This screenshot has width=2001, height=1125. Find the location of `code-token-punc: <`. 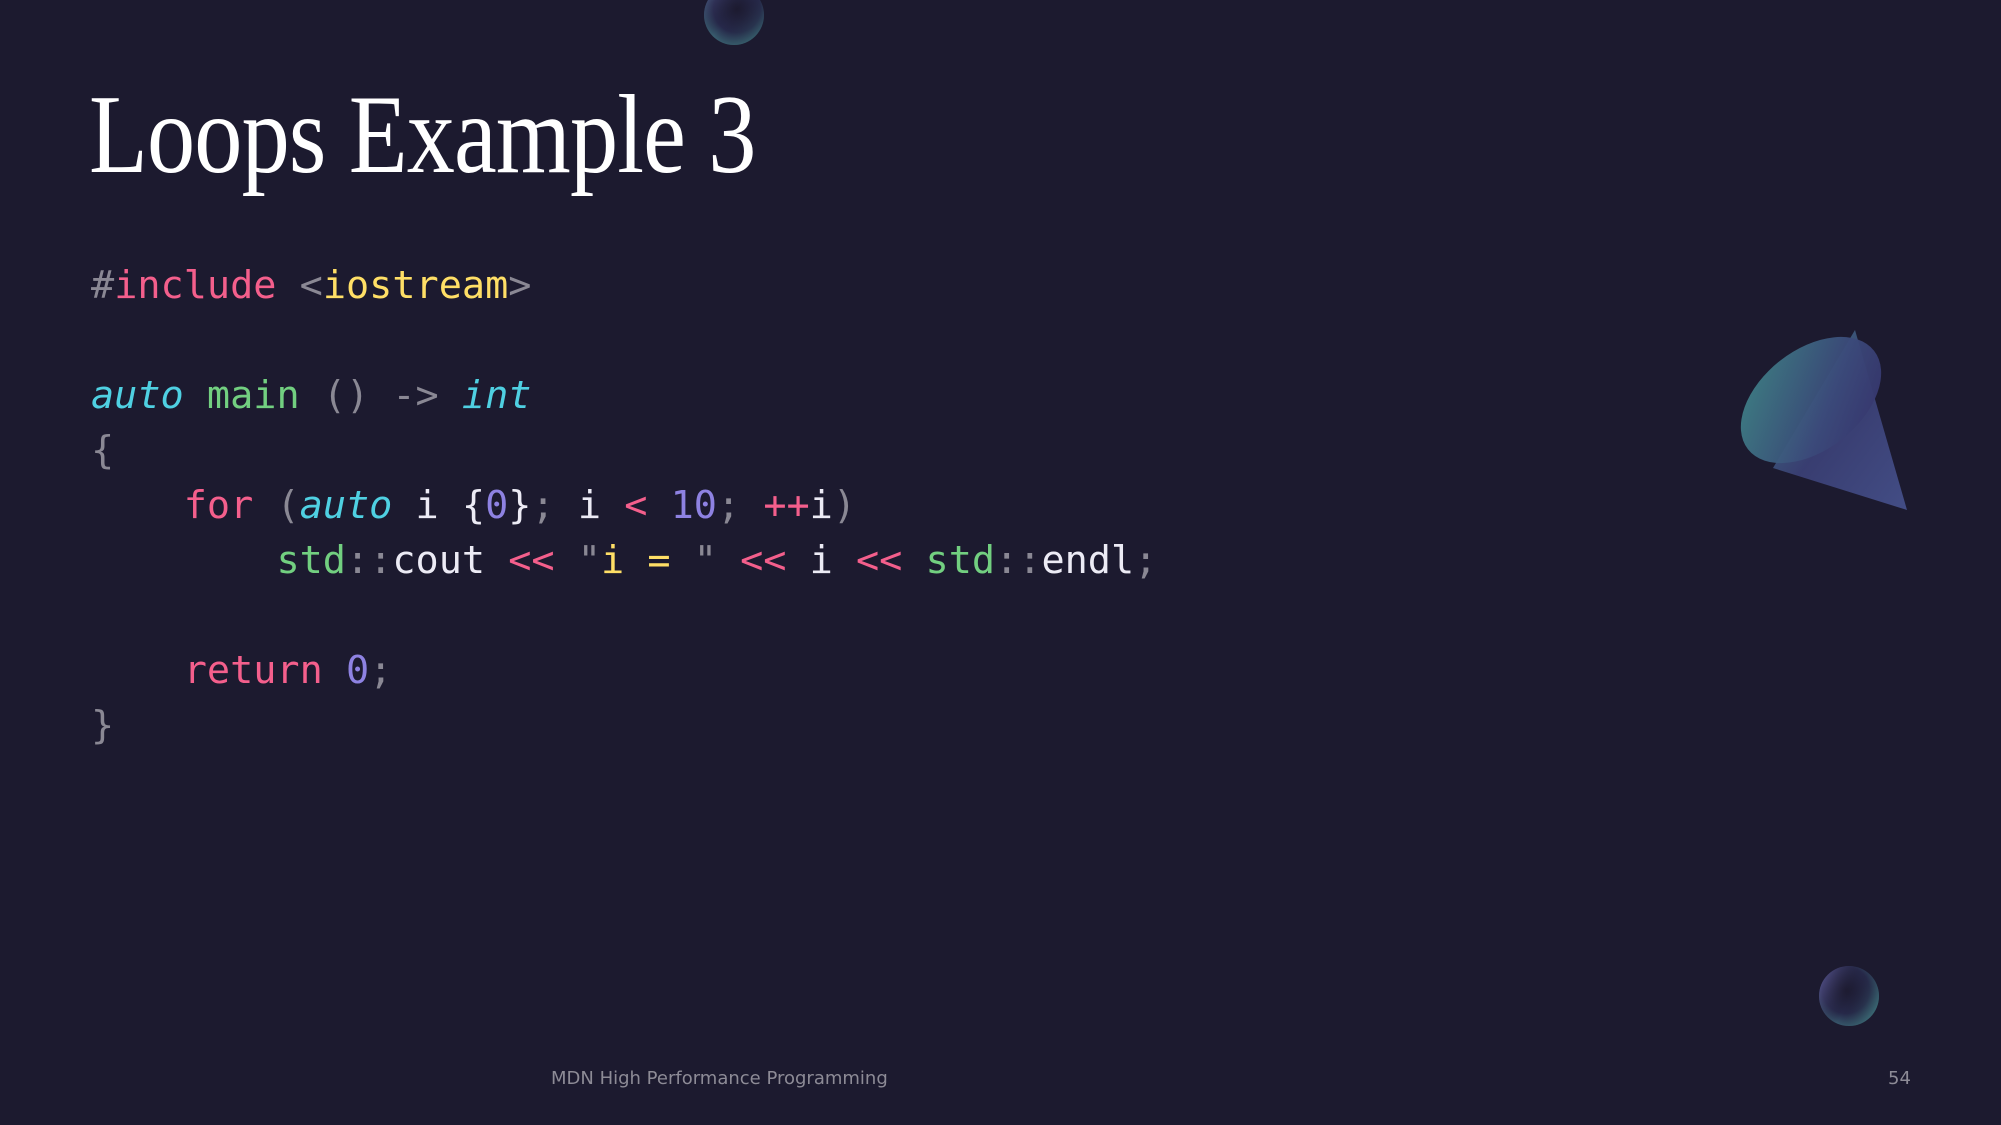

code-token-punc: < is located at coordinates (311, 285).